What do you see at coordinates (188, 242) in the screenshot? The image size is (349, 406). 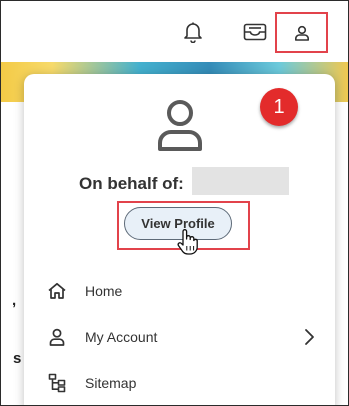 I see `hand-cursor-icon` at bounding box center [188, 242].